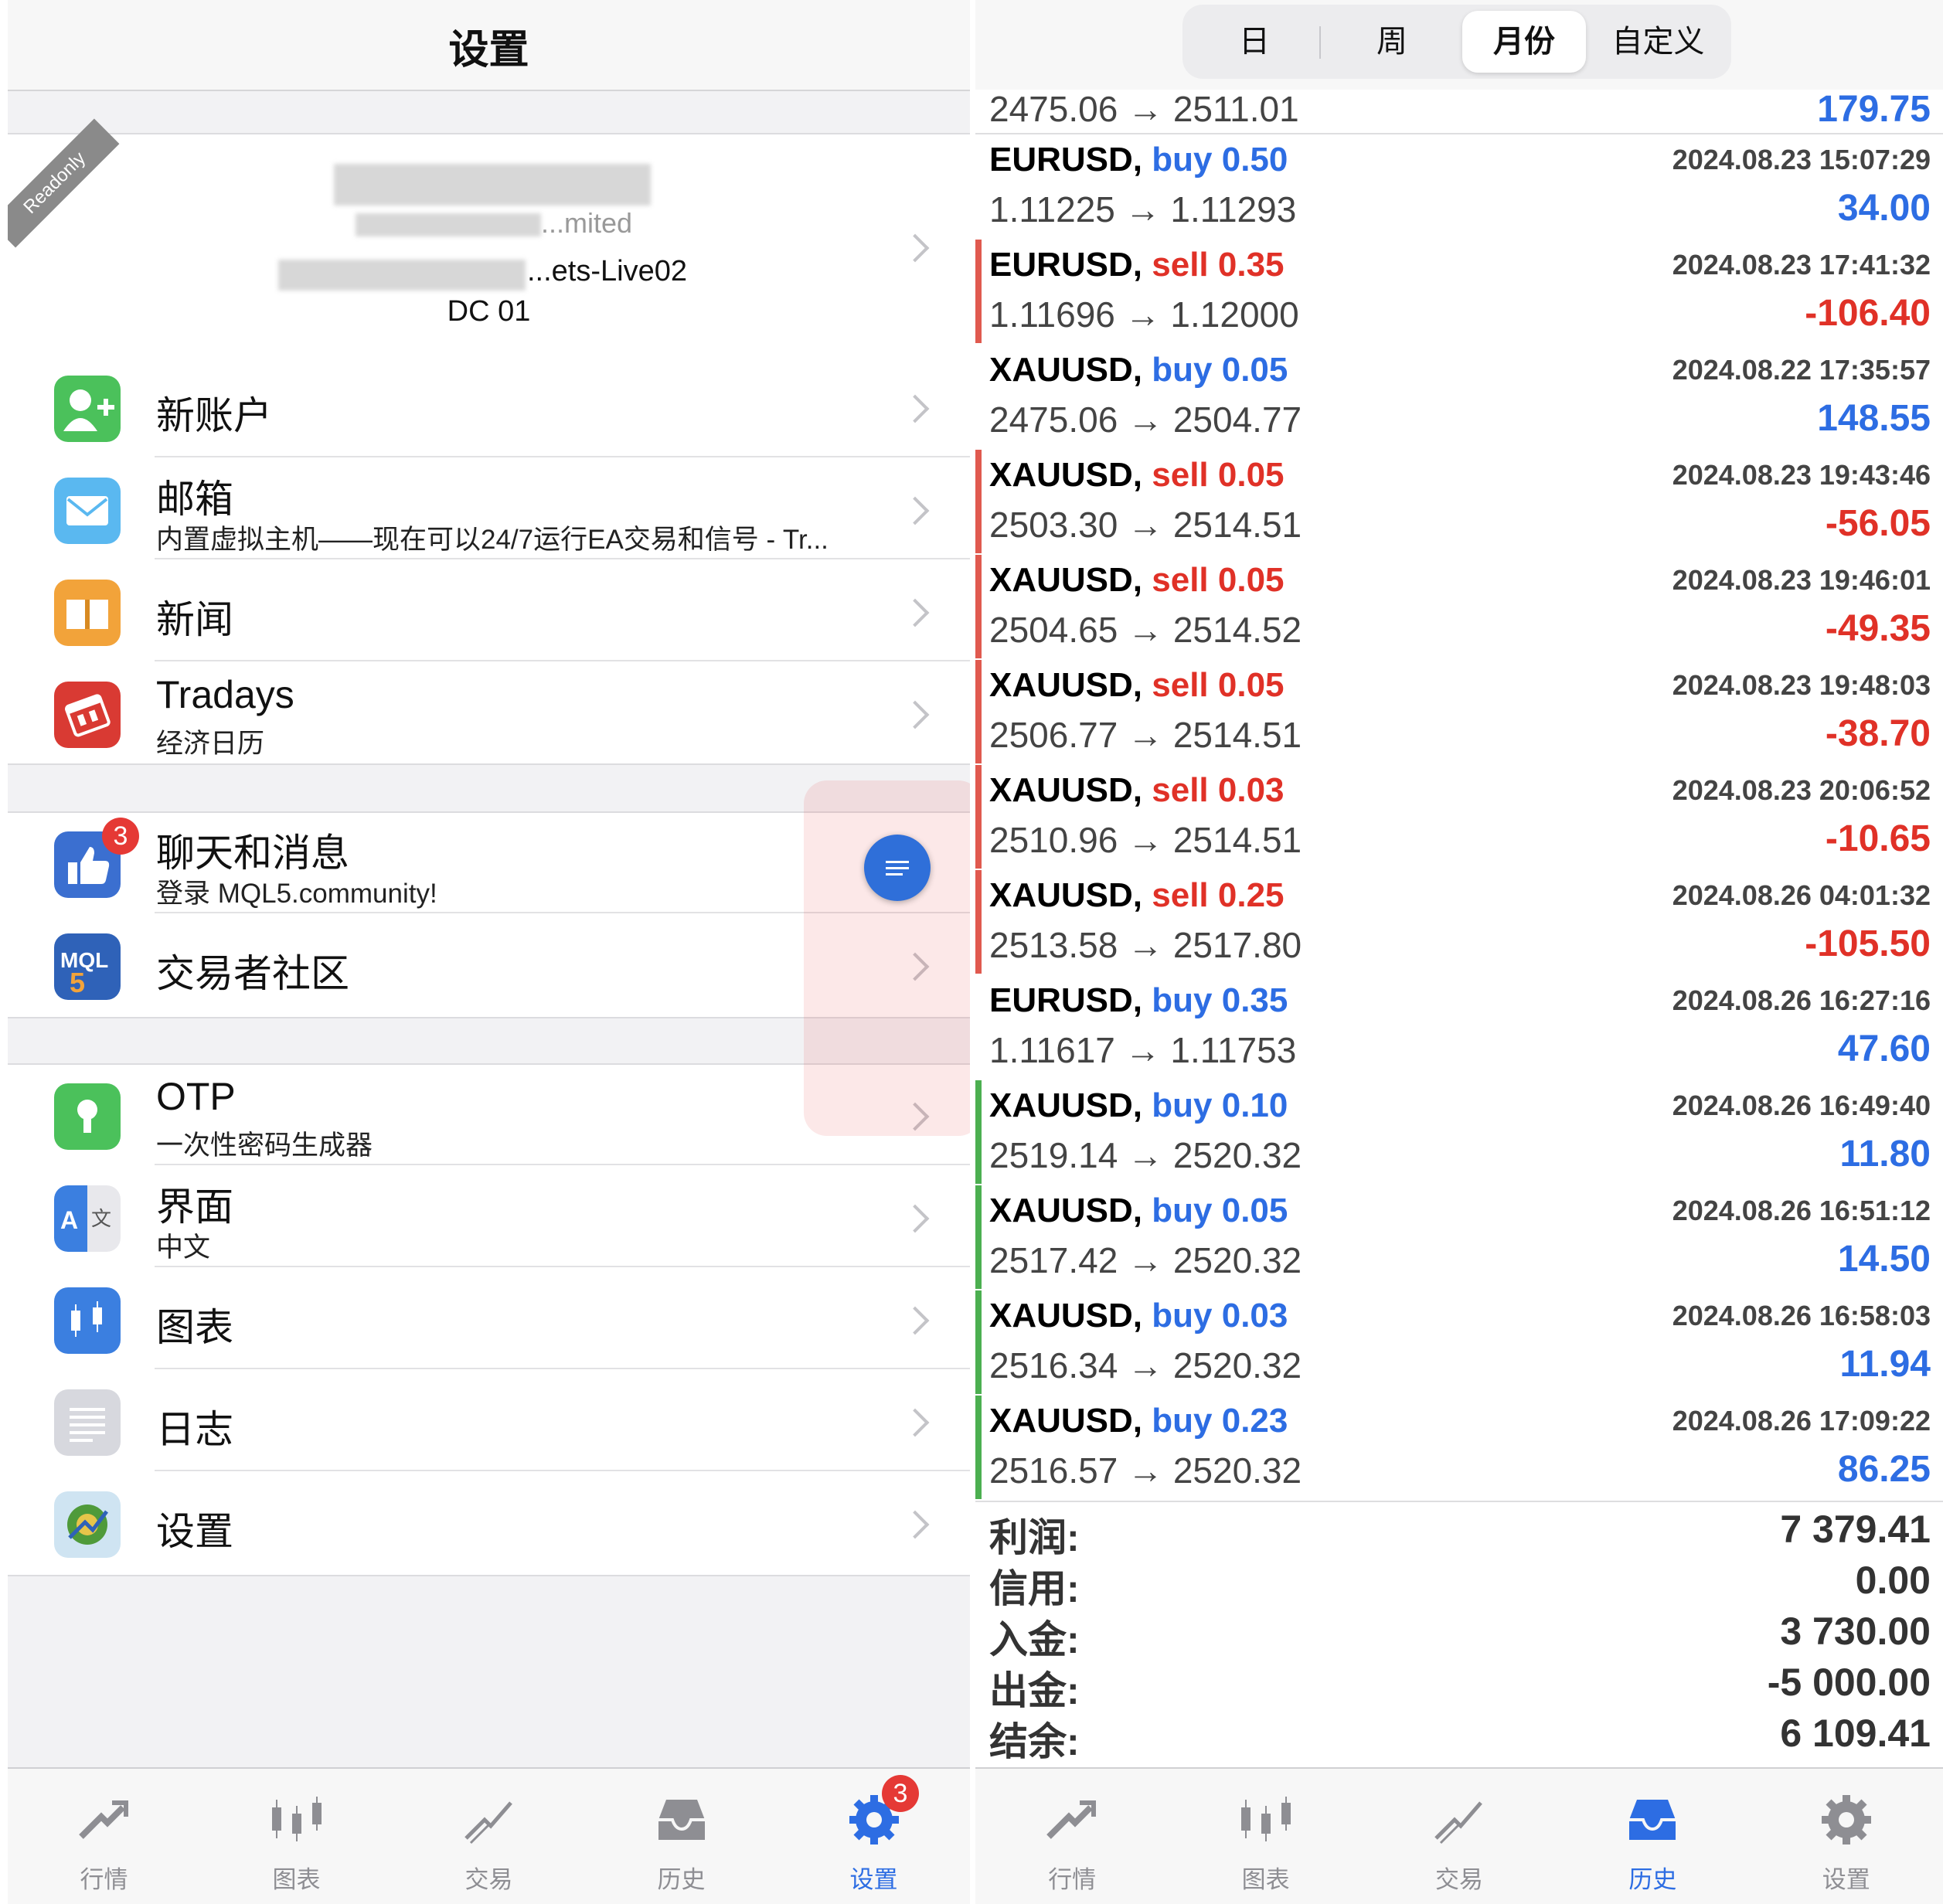 This screenshot has width=1943, height=1904. Describe the element at coordinates (1801, 895) in the screenshot. I see `trade-time: 2024.08.26 04:01:32` at that location.